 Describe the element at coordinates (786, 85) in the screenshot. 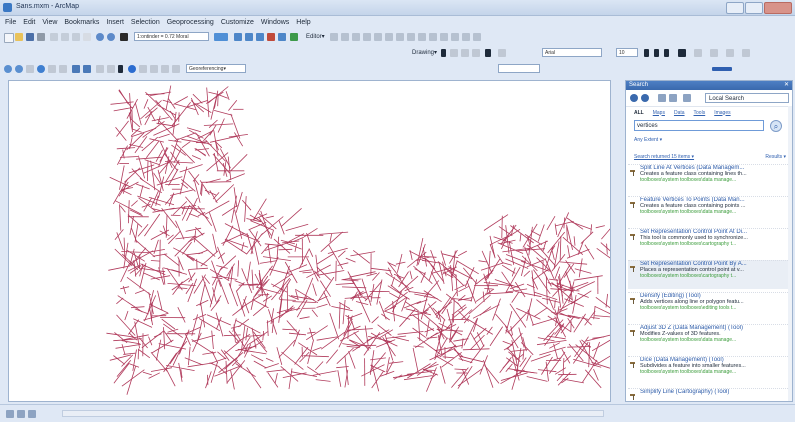

I see `close-search-icon: ✕` at that location.